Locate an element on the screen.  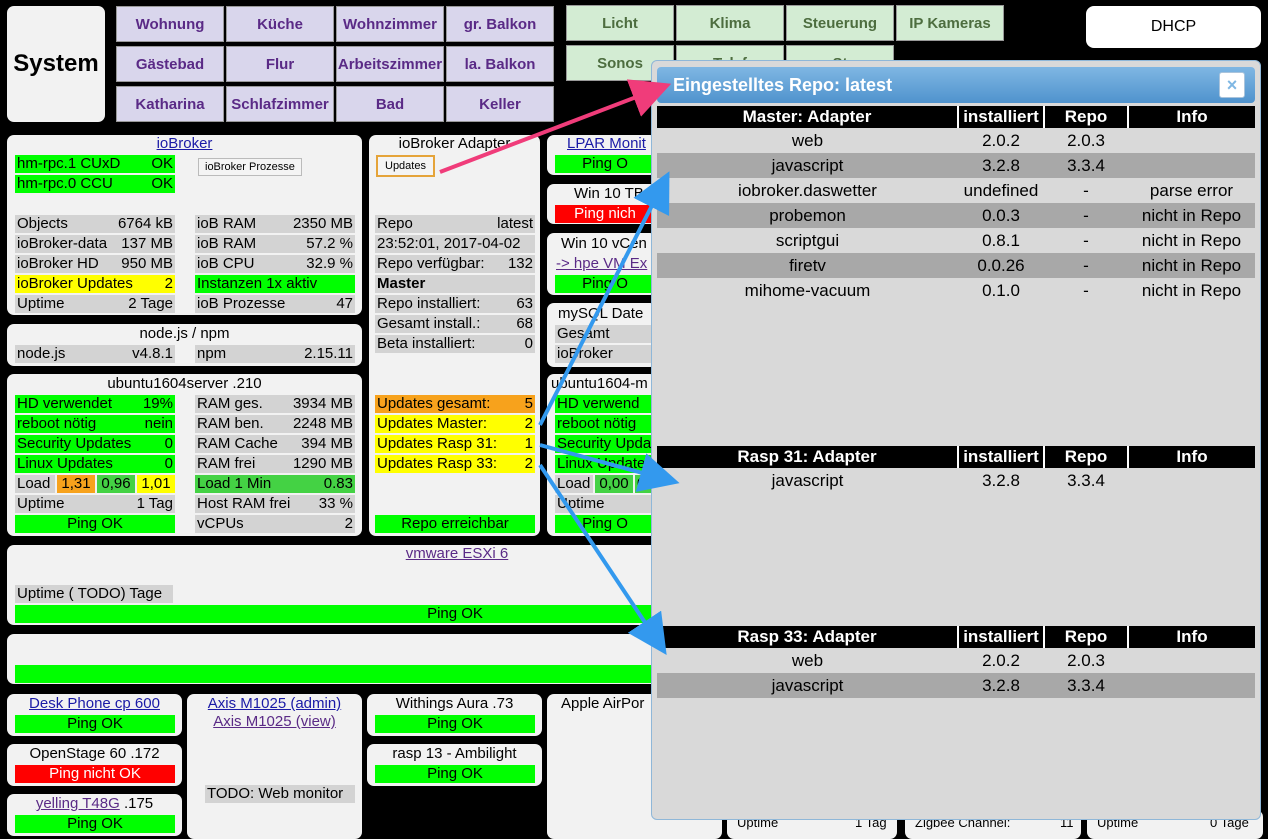
updates-rasp31-row: Updates Rasp 31: 1 is located at coordinates (455, 444).